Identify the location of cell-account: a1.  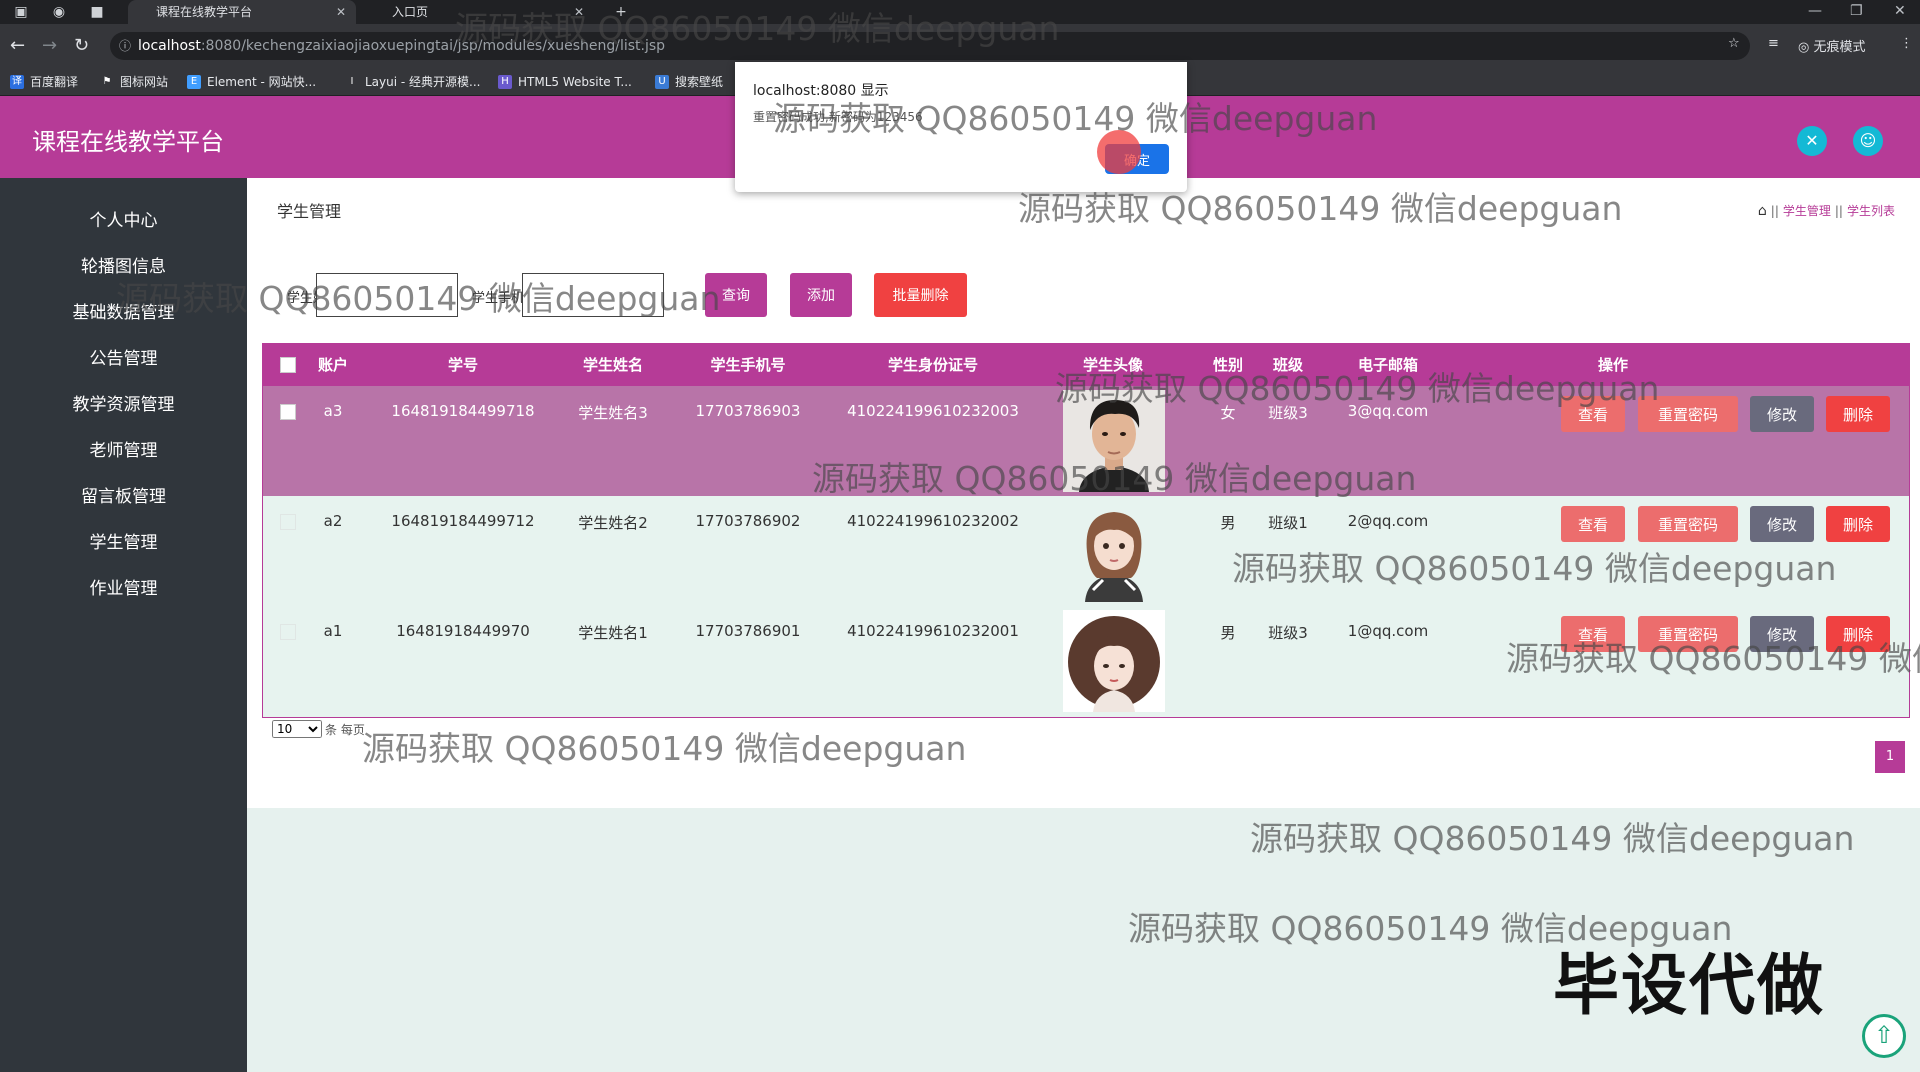
(333, 631).